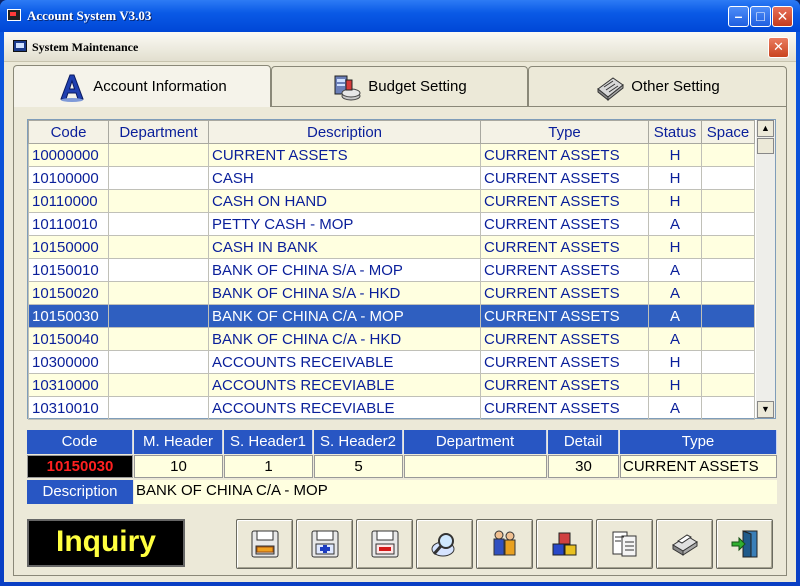  I want to click on minimize-button: –, so click(738, 16).